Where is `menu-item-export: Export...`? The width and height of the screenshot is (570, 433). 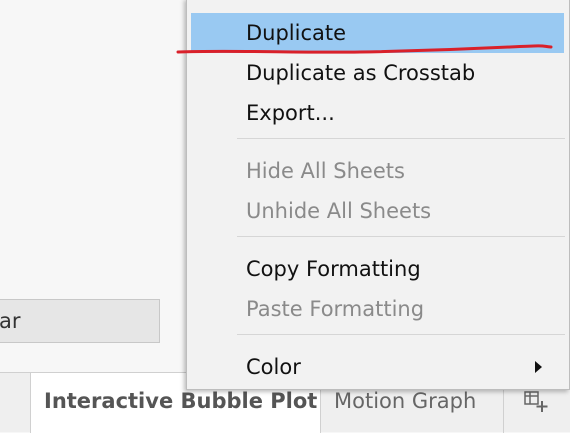
menu-item-export: Export... is located at coordinates (377, 113).